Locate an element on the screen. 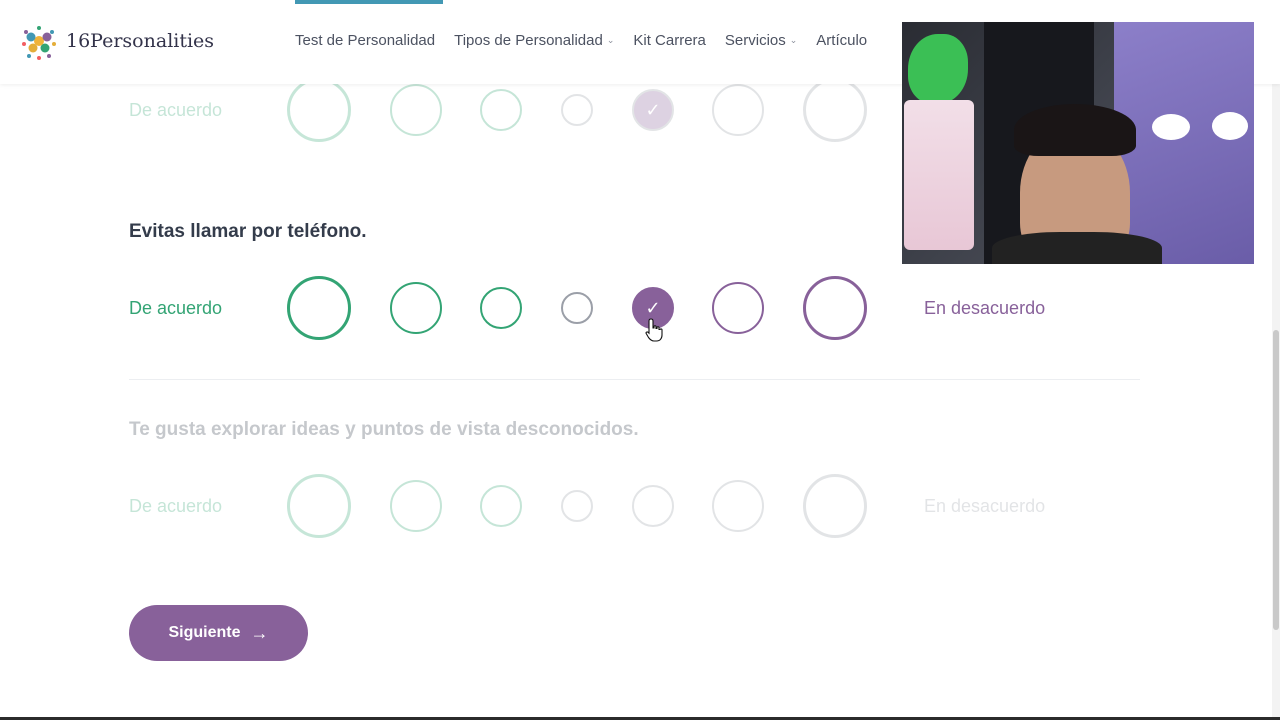  page-scrollbar is located at coordinates (1276, 360).